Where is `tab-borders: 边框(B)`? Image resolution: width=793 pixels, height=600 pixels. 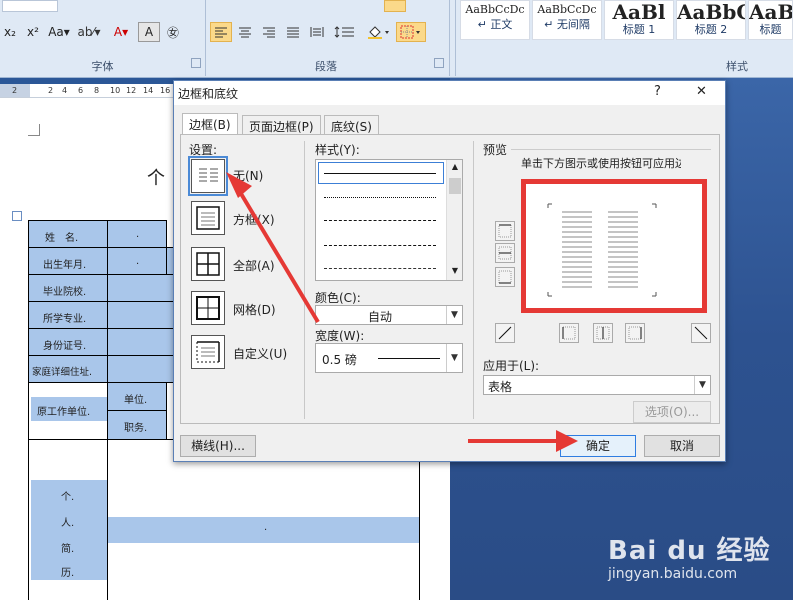 tab-borders: 边框(B) is located at coordinates (210, 124).